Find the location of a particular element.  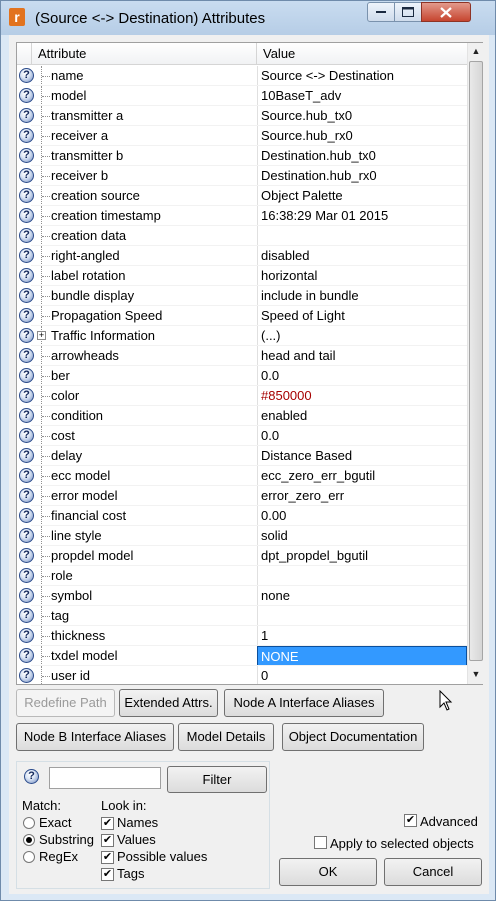

table-row: ? Propagation Speed Speed of Light is located at coordinates (242, 316).